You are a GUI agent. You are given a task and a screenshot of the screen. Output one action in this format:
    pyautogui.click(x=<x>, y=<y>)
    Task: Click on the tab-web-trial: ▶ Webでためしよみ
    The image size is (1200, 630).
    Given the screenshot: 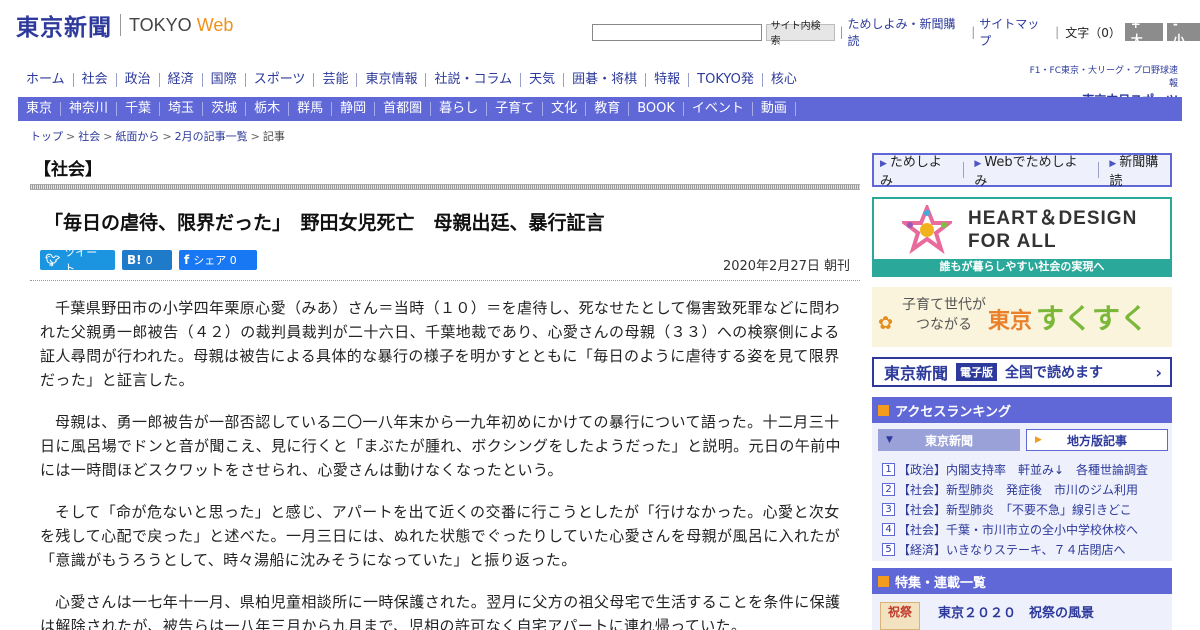 What is the action you would take?
    pyautogui.click(x=1031, y=170)
    